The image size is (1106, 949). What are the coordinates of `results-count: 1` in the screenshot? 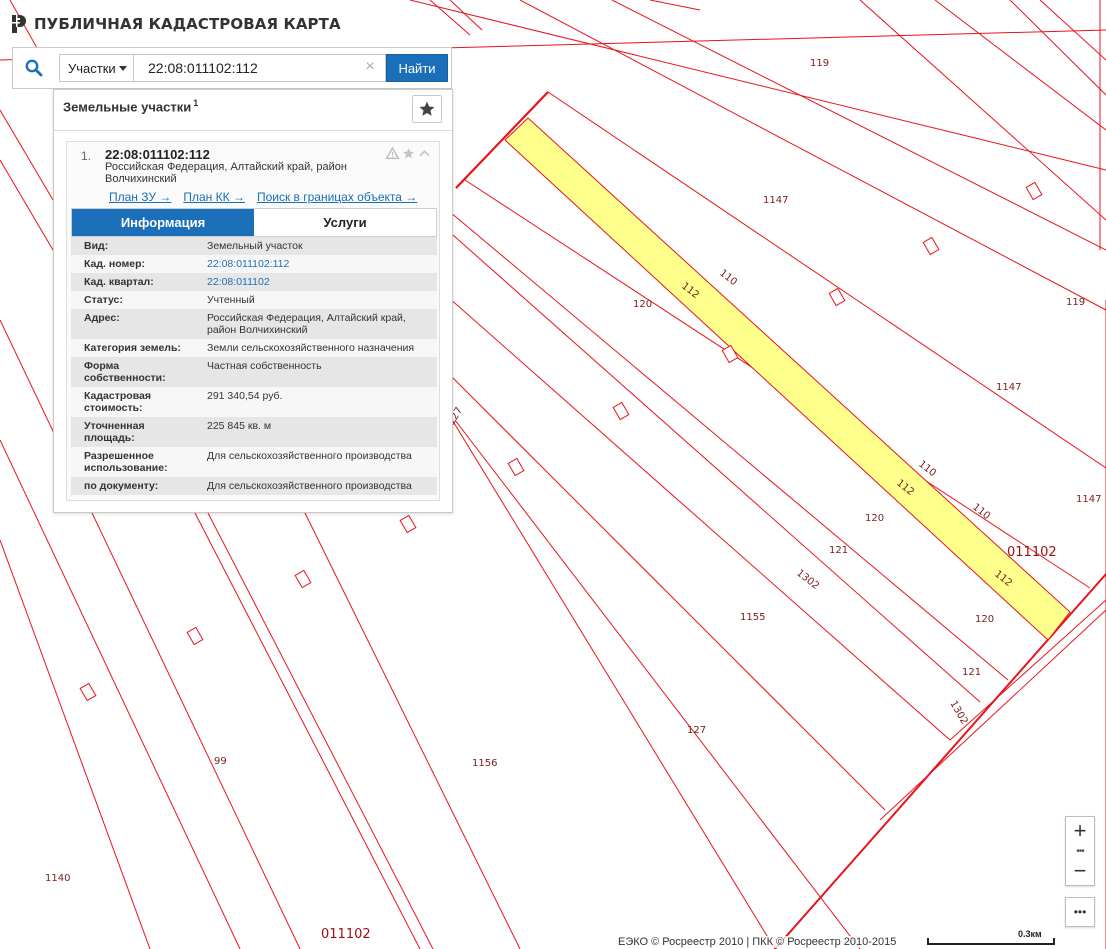 It's located at (196, 103).